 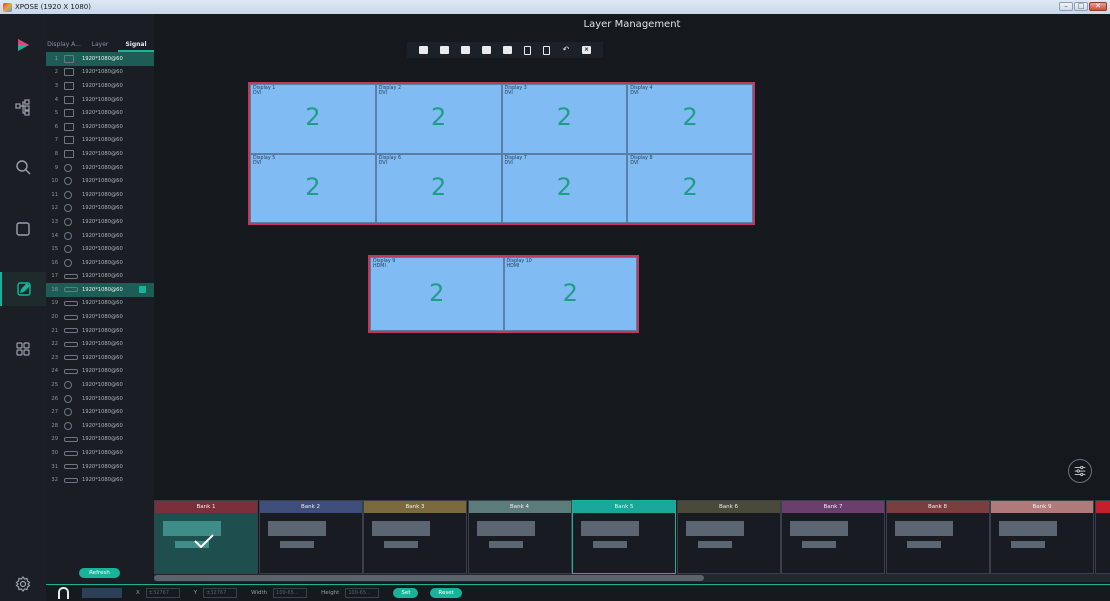 I want to click on lock-icon, so click(x=63, y=593).